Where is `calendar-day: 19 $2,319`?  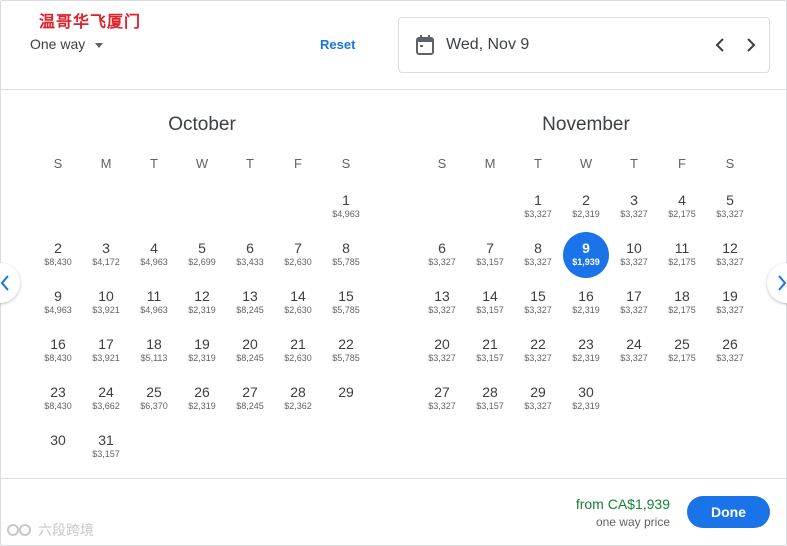 calendar-day: 19 $2,319 is located at coordinates (202, 351).